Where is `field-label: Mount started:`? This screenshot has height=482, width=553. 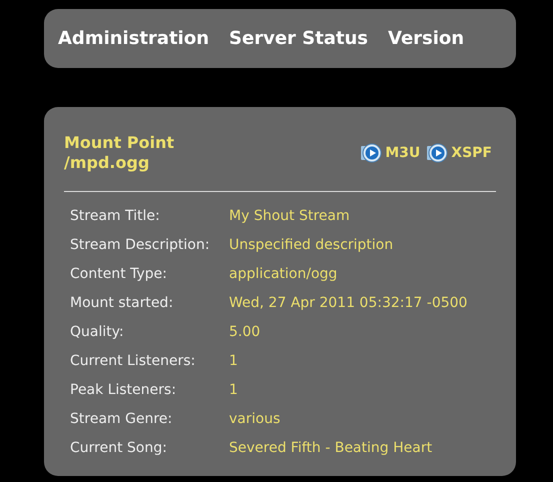
field-label: Mount started: is located at coordinates (121, 303).